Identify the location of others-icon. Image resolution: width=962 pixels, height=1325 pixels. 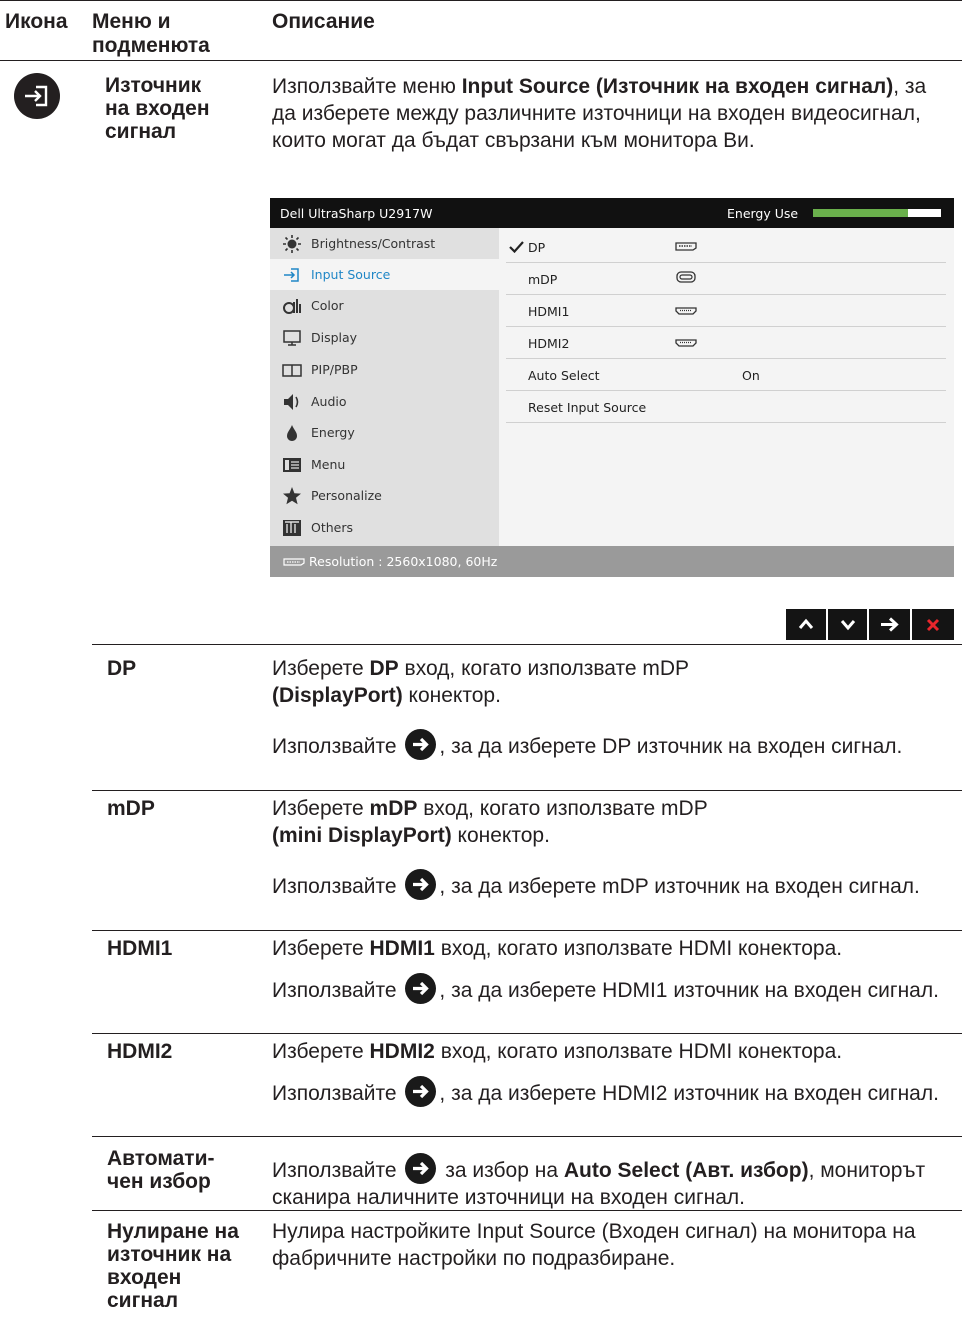
(292, 528).